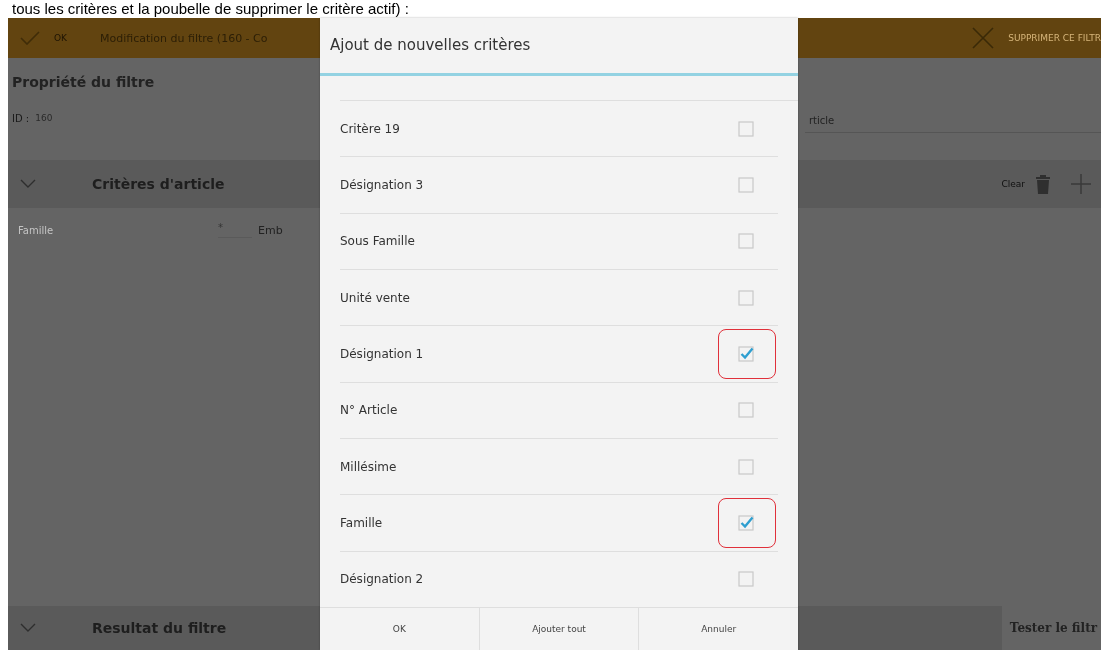  Describe the element at coordinates (559, 241) in the screenshot. I see `list-item: Sous Famille` at that location.